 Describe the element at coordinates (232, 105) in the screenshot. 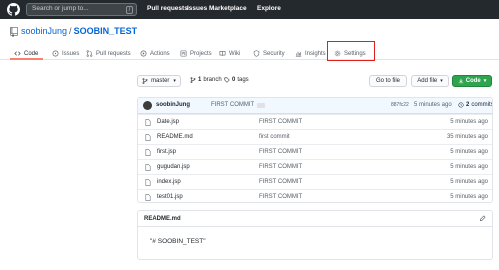

I see `commit-message: FIRST COMMIT` at that location.